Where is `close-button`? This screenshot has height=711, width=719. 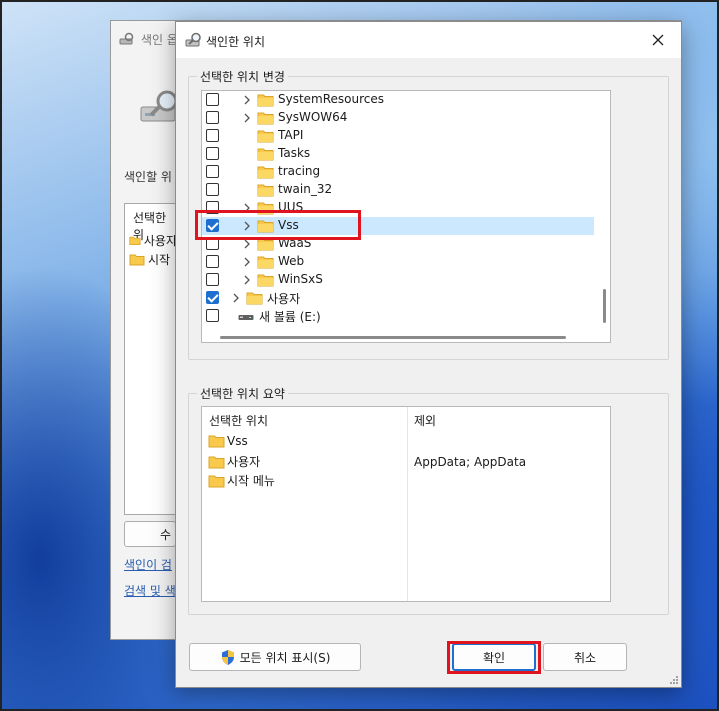
close-button is located at coordinates (658, 40).